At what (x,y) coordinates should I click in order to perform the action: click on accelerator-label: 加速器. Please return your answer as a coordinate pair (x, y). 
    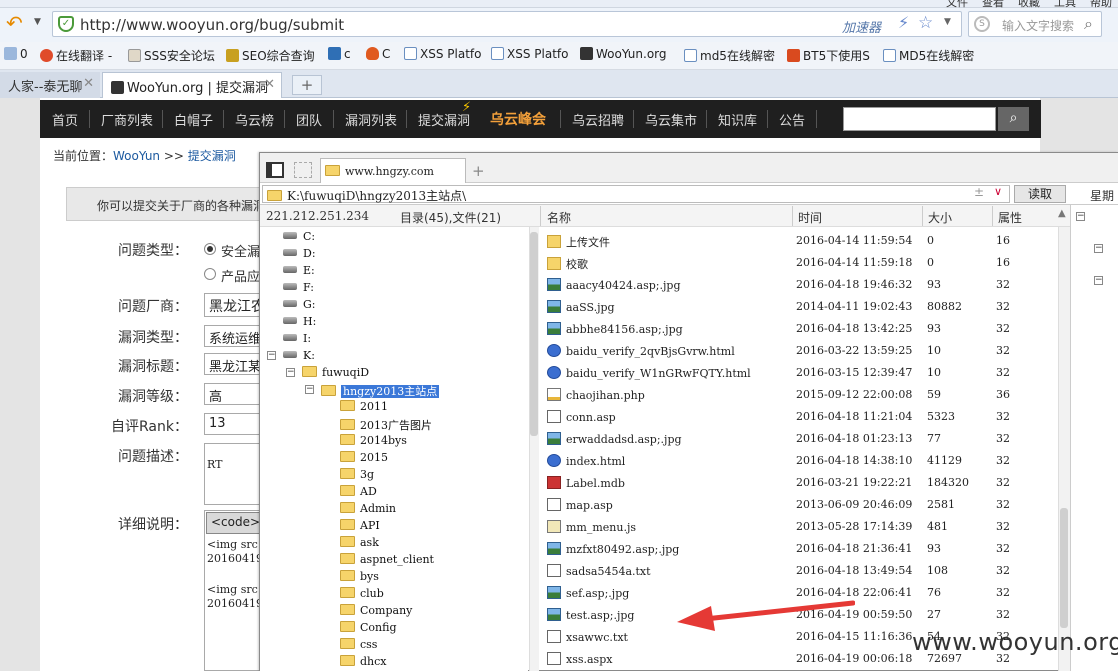
    Looking at the image, I should click on (861, 26).